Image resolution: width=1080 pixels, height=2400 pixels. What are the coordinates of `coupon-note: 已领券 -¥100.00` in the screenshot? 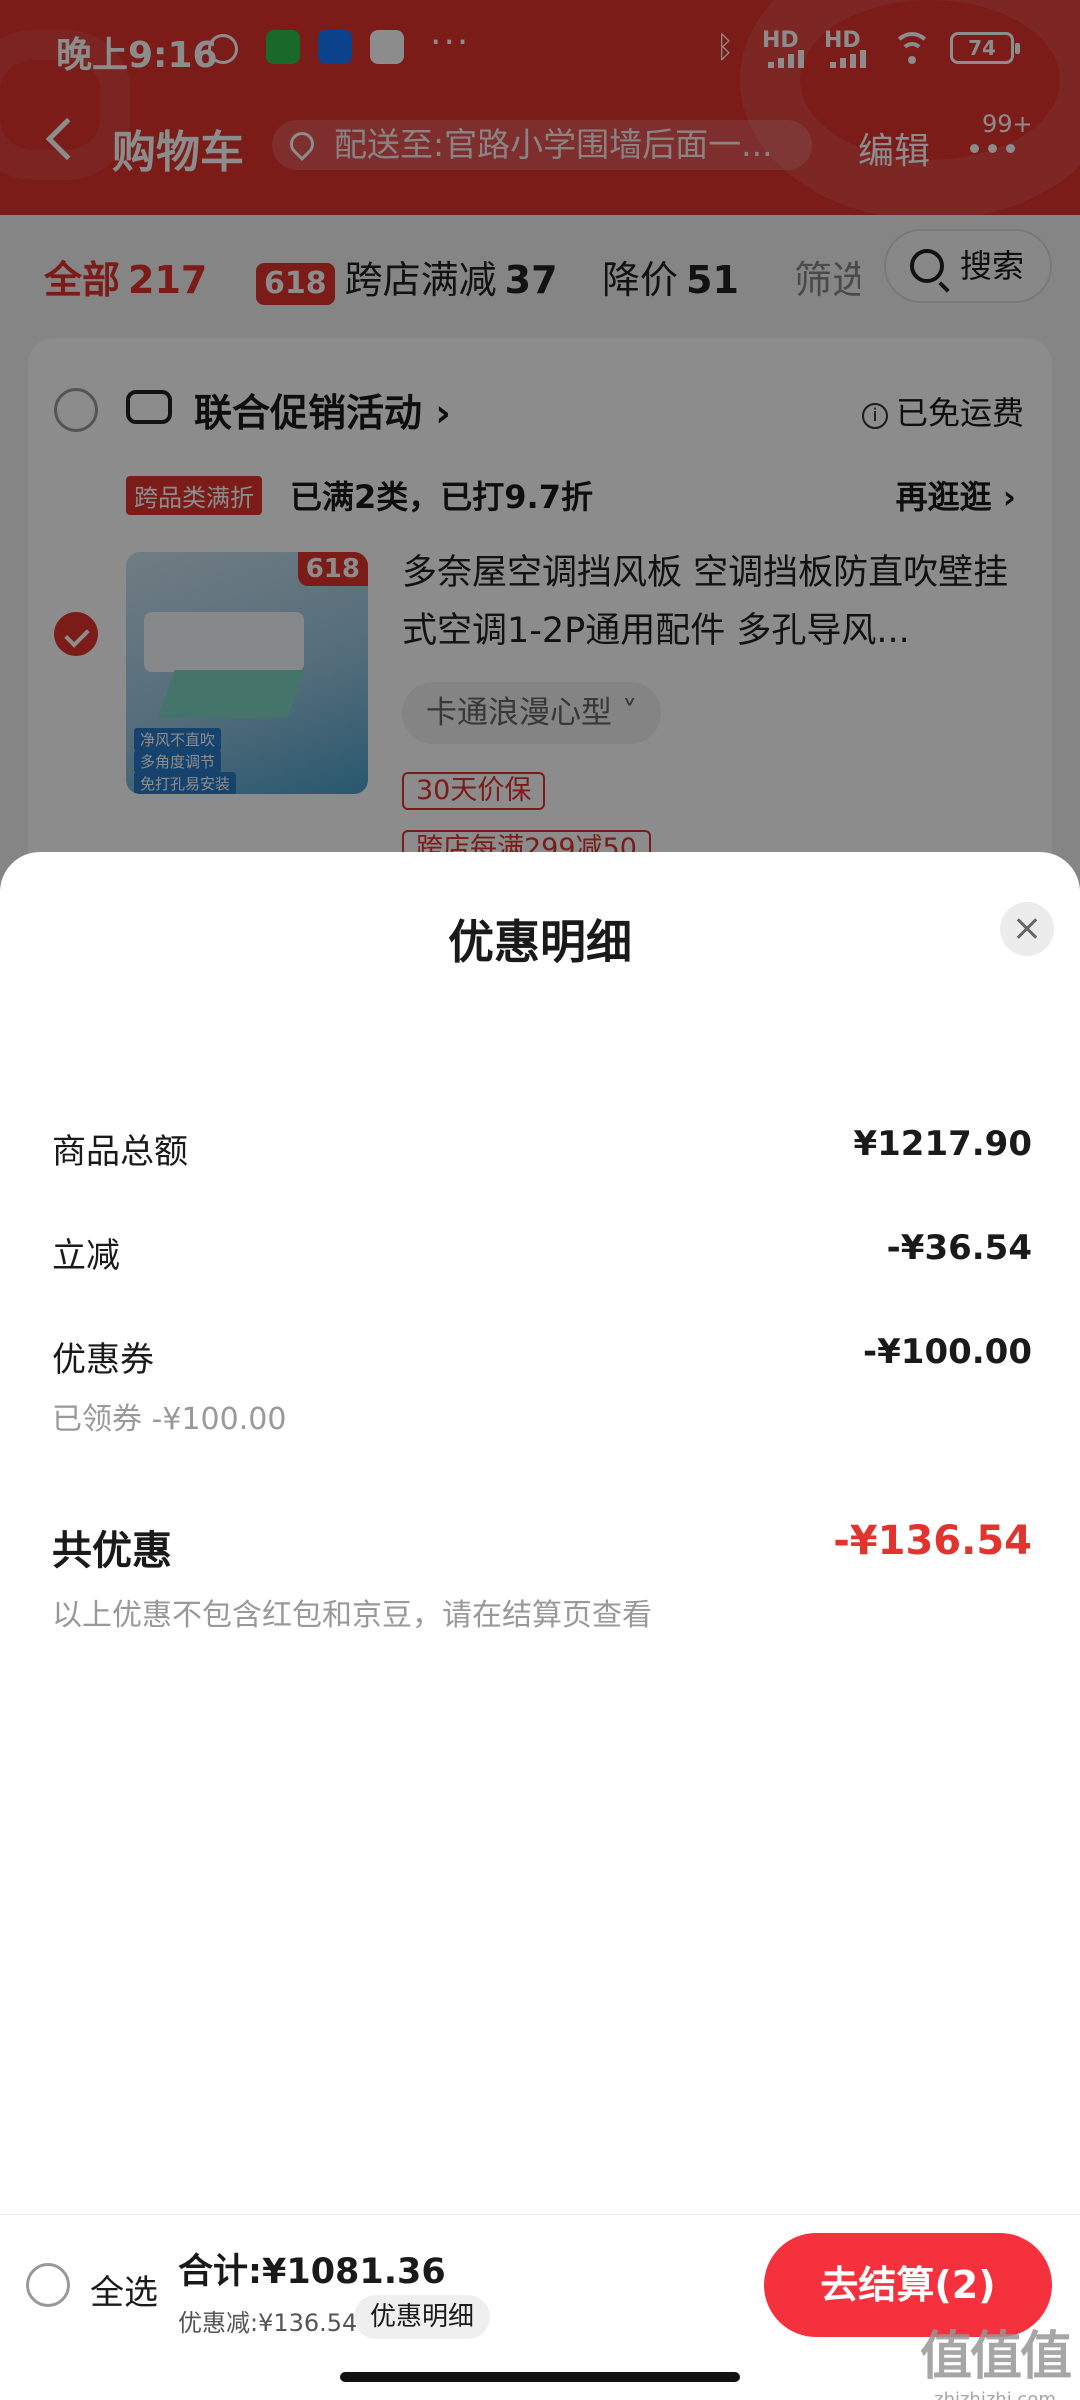 It's located at (169, 1419).